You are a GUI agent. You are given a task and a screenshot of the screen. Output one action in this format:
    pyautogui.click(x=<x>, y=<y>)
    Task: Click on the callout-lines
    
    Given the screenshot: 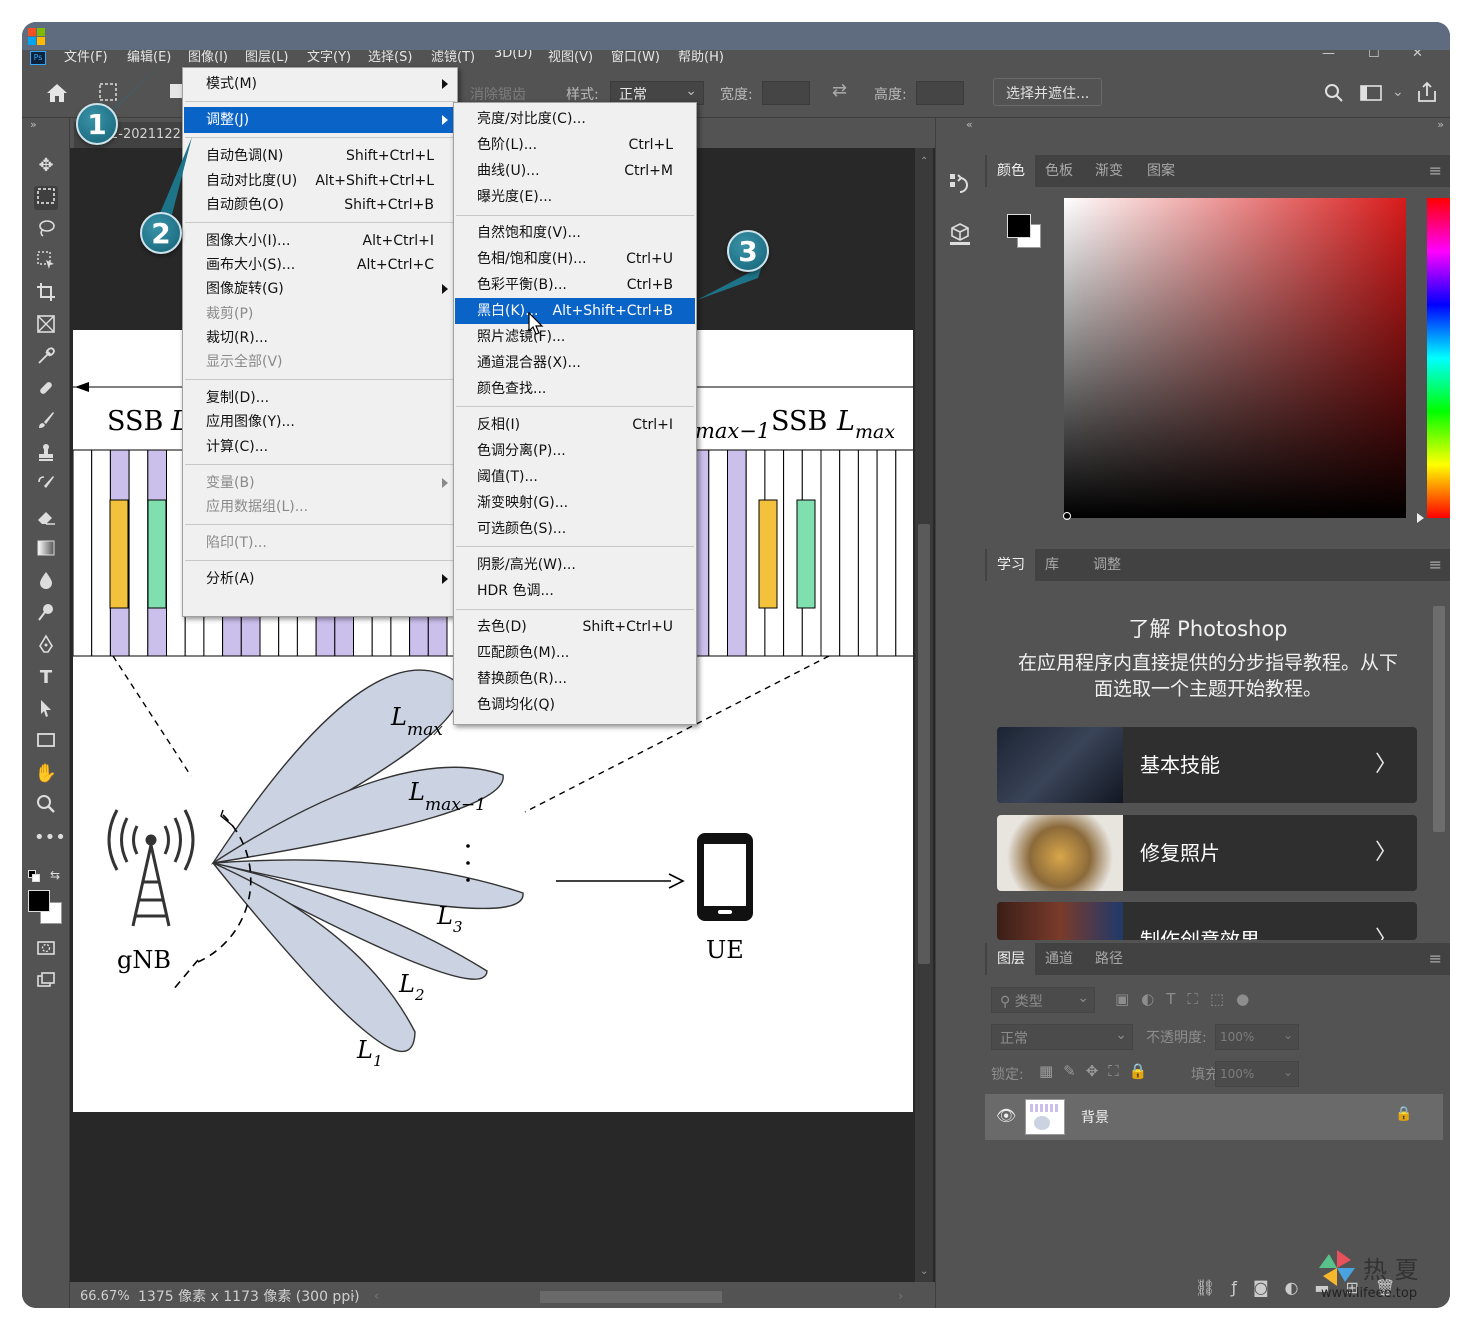 What is the action you would take?
    pyautogui.click(x=433, y=178)
    